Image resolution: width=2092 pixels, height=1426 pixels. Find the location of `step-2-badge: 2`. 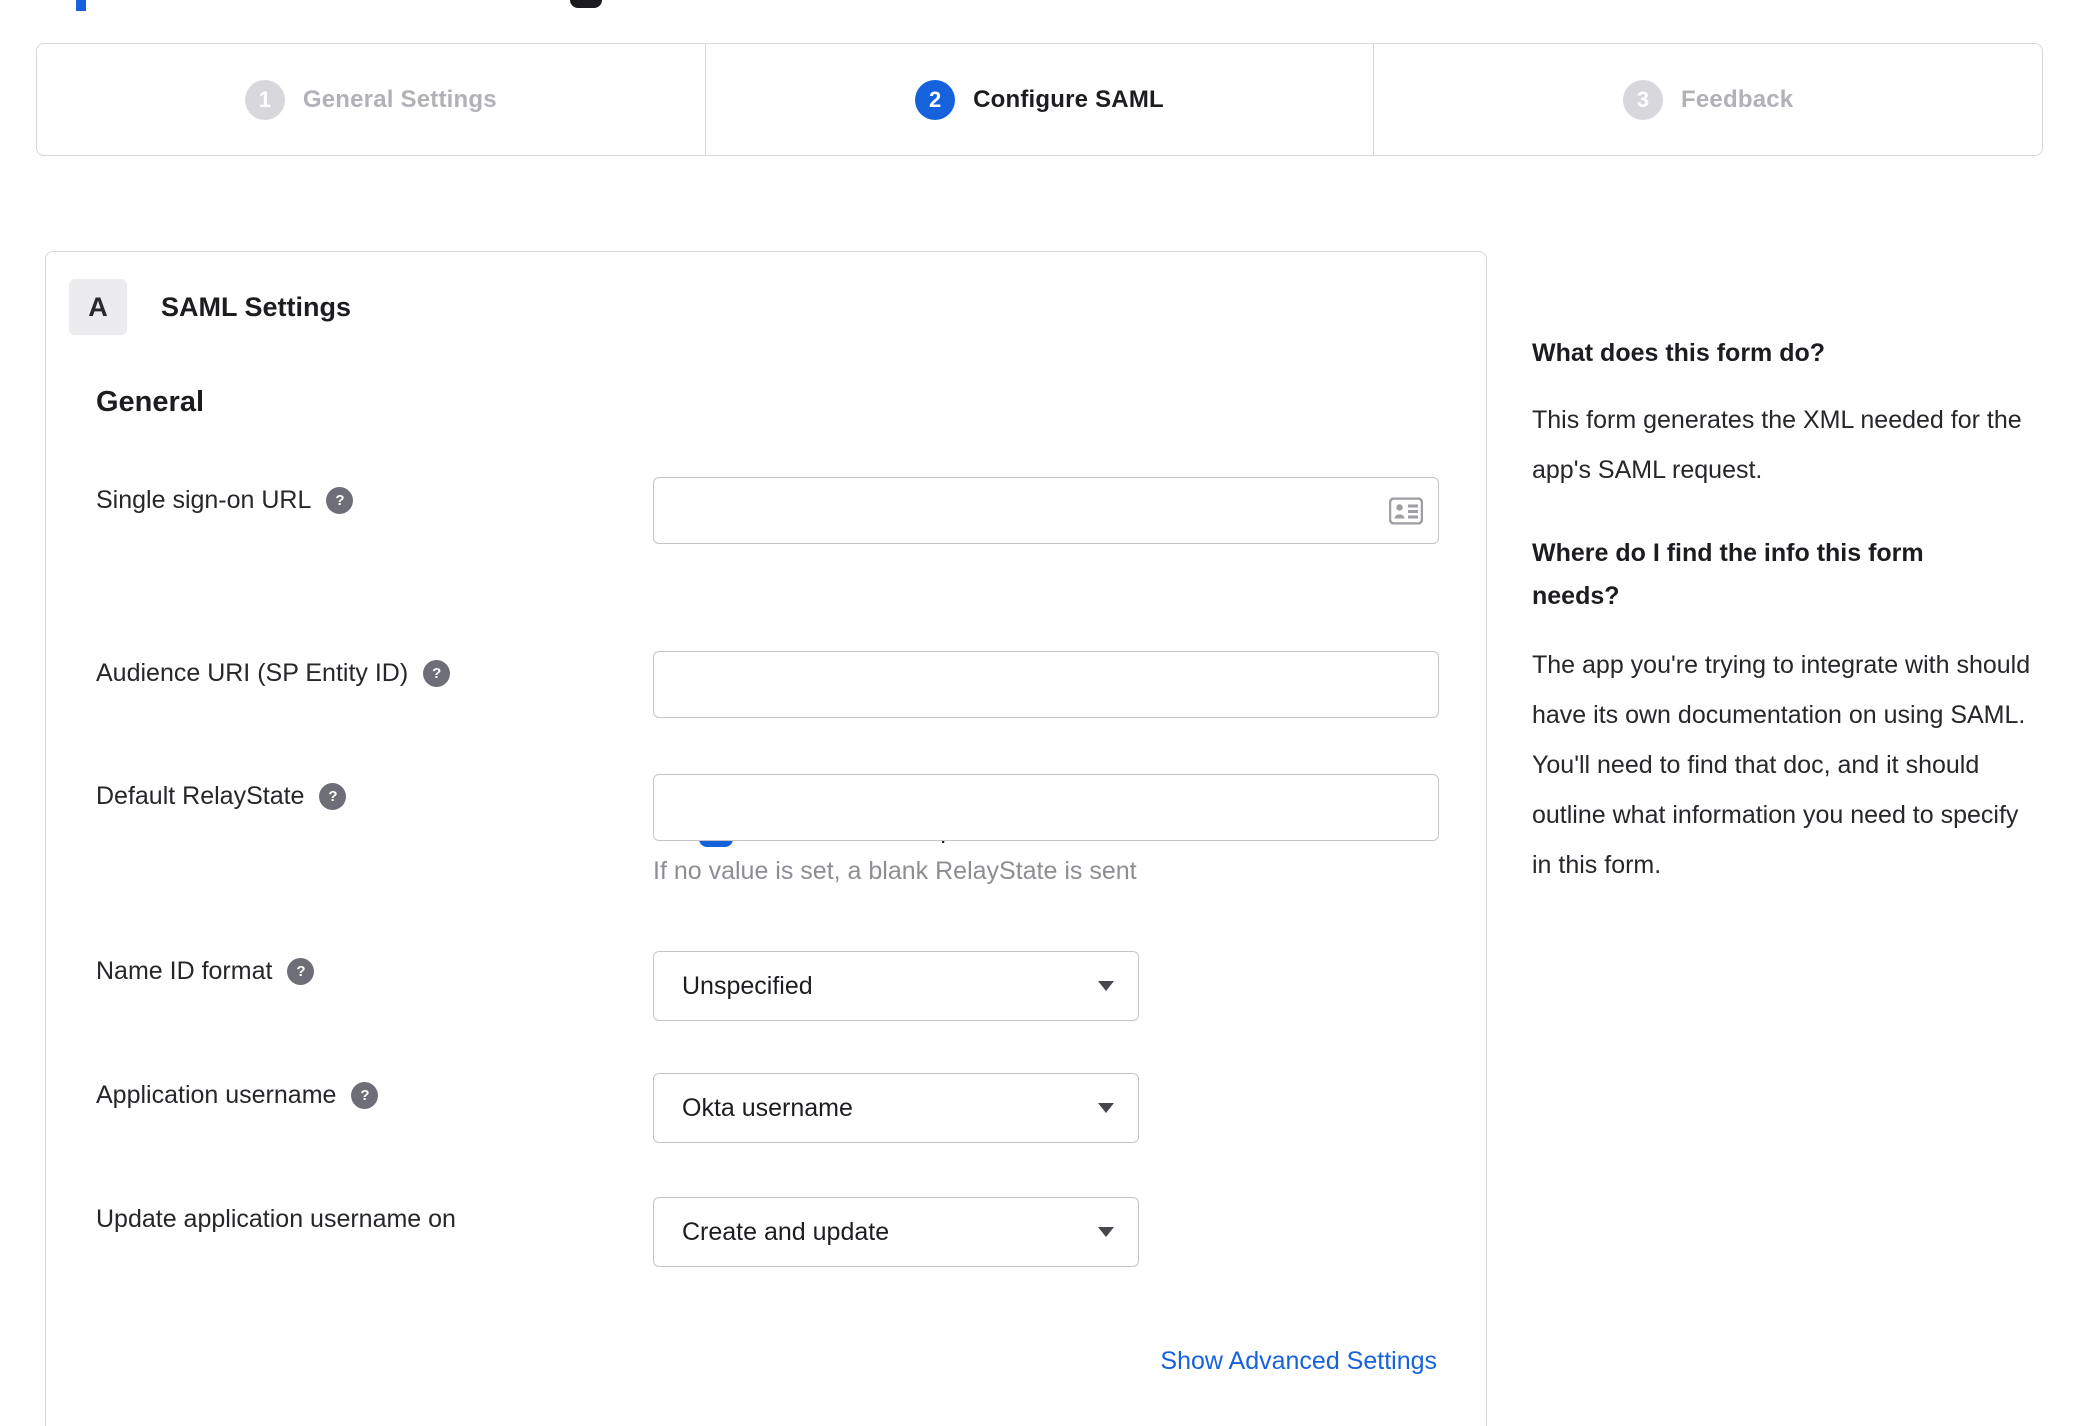

step-2-badge: 2 is located at coordinates (935, 99).